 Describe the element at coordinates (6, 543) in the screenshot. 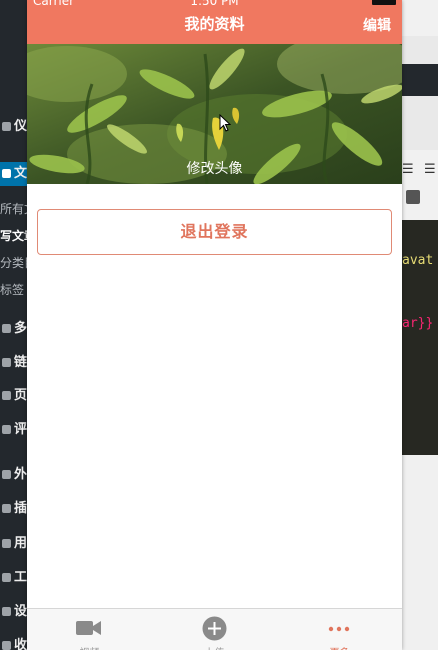

I see `user-icon` at that location.